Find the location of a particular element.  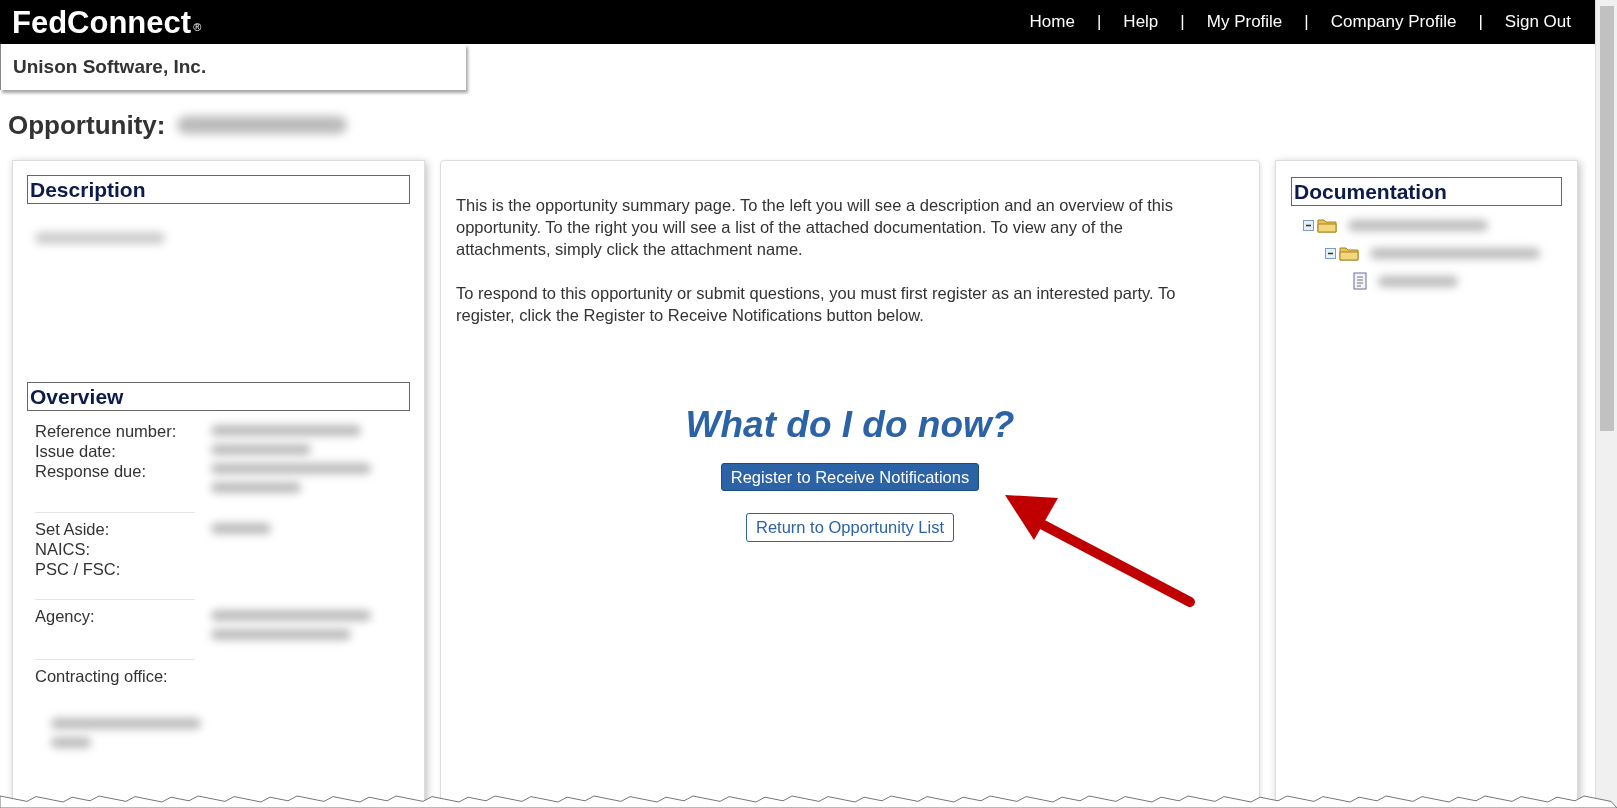

field-label: Set Aside: is located at coordinates (73, 529).